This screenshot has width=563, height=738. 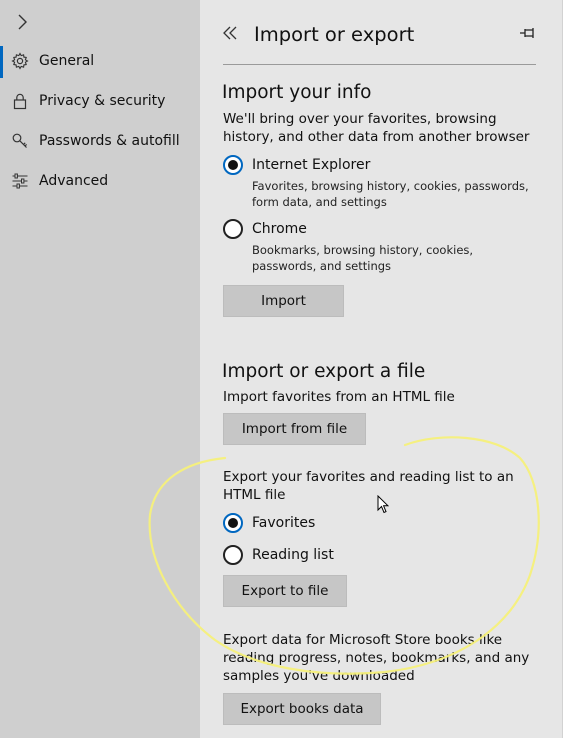 I want to click on sidebar-item-privacy-security: Privacy & security, so click(x=100, y=102).